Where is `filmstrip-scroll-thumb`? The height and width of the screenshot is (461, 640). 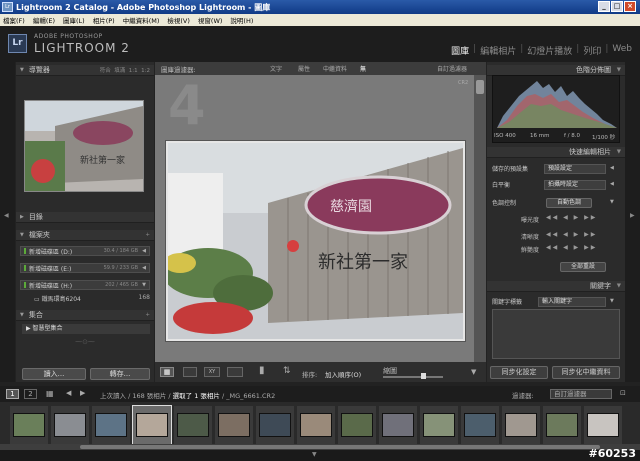
filmstrip-scroll-thumb is located at coordinates (340, 447).